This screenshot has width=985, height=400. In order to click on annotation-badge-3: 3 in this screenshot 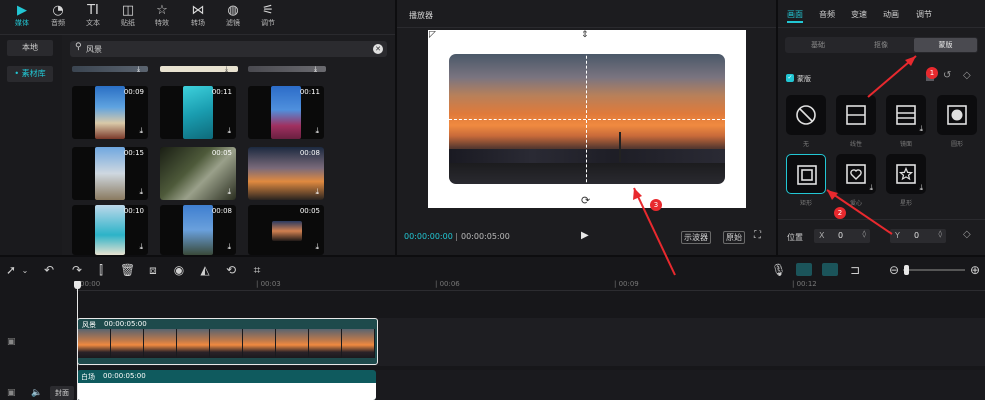, I will do `click(656, 205)`.